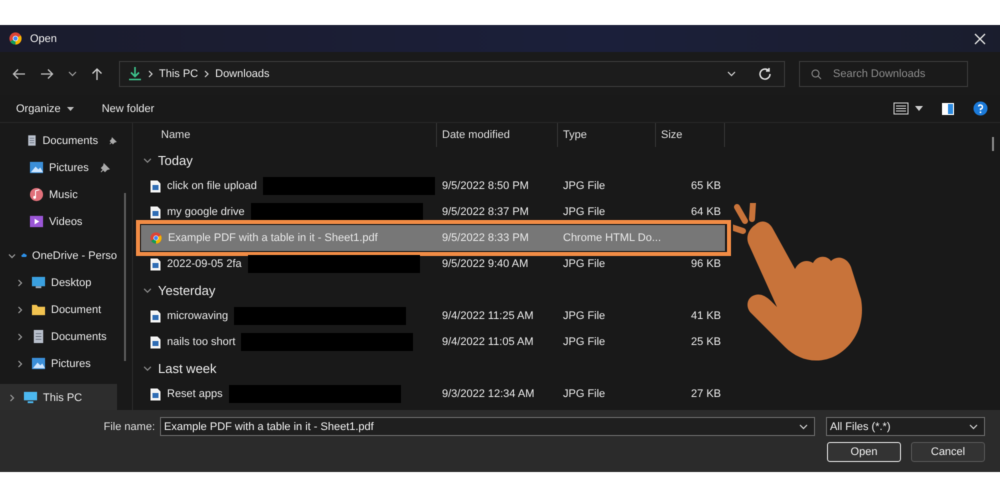 The image size is (1000, 500). Describe the element at coordinates (19, 74) in the screenshot. I see `back-arrow-icon` at that location.